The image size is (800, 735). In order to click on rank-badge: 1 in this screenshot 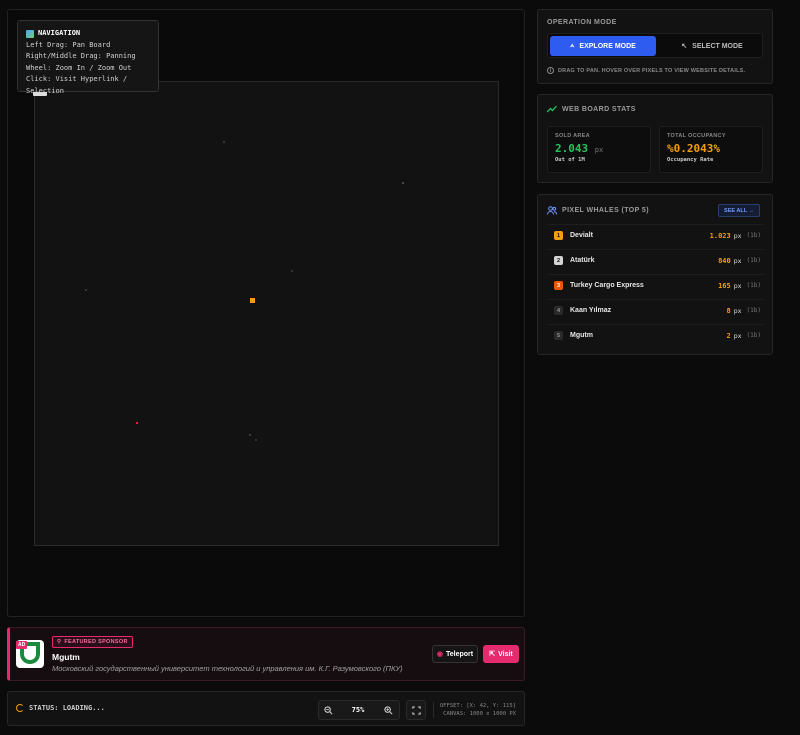, I will do `click(558, 235)`.